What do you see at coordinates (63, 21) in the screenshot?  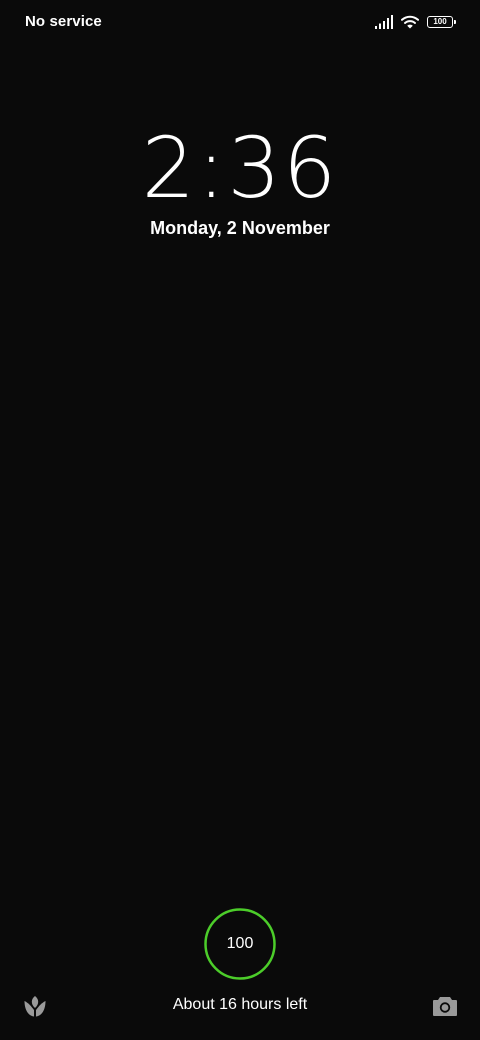 I see `carrier-label: No service` at bounding box center [63, 21].